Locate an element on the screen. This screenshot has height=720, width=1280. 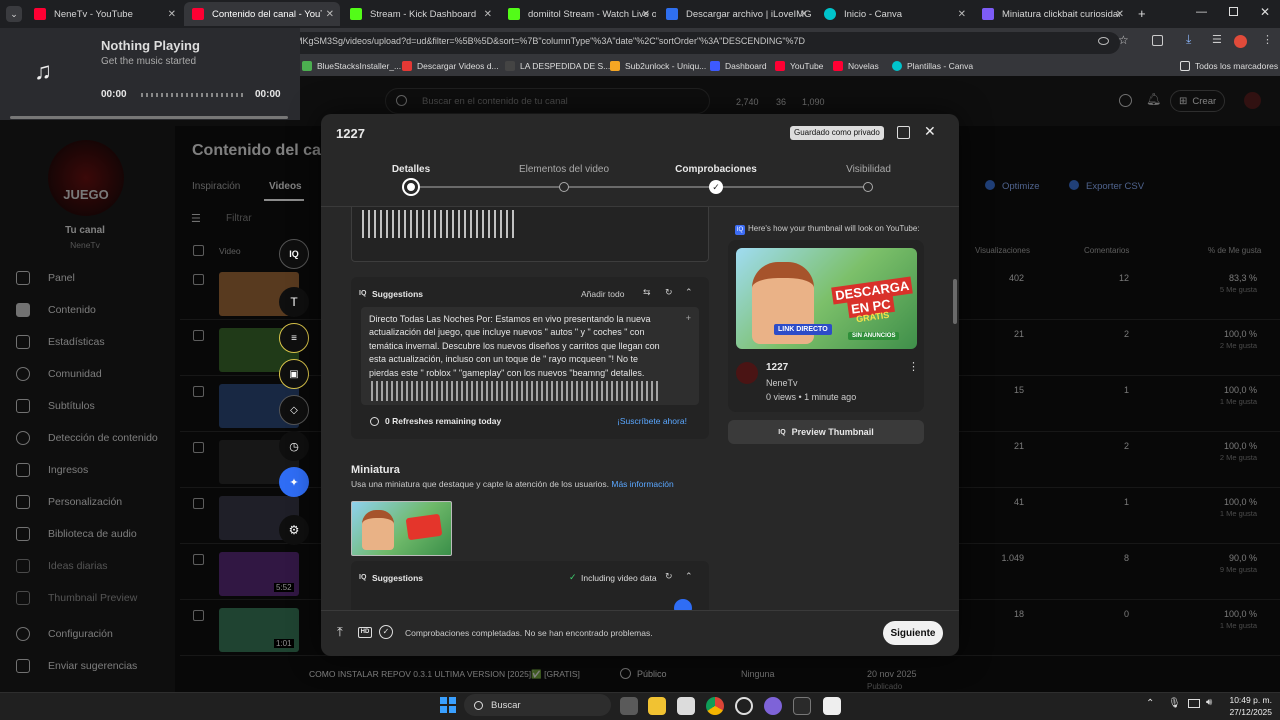
bookmark-label: Dashboard is located at coordinates (746, 66).